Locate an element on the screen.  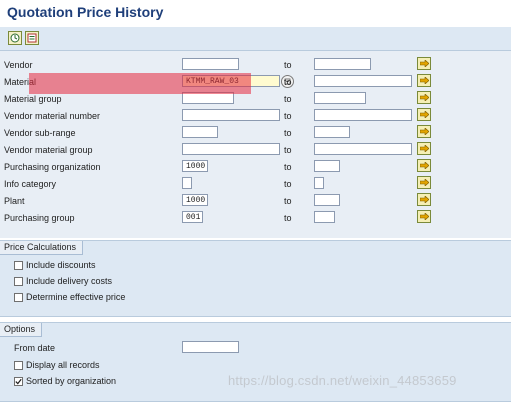
row-label-vendor: Vendor is located at coordinates (18, 65).